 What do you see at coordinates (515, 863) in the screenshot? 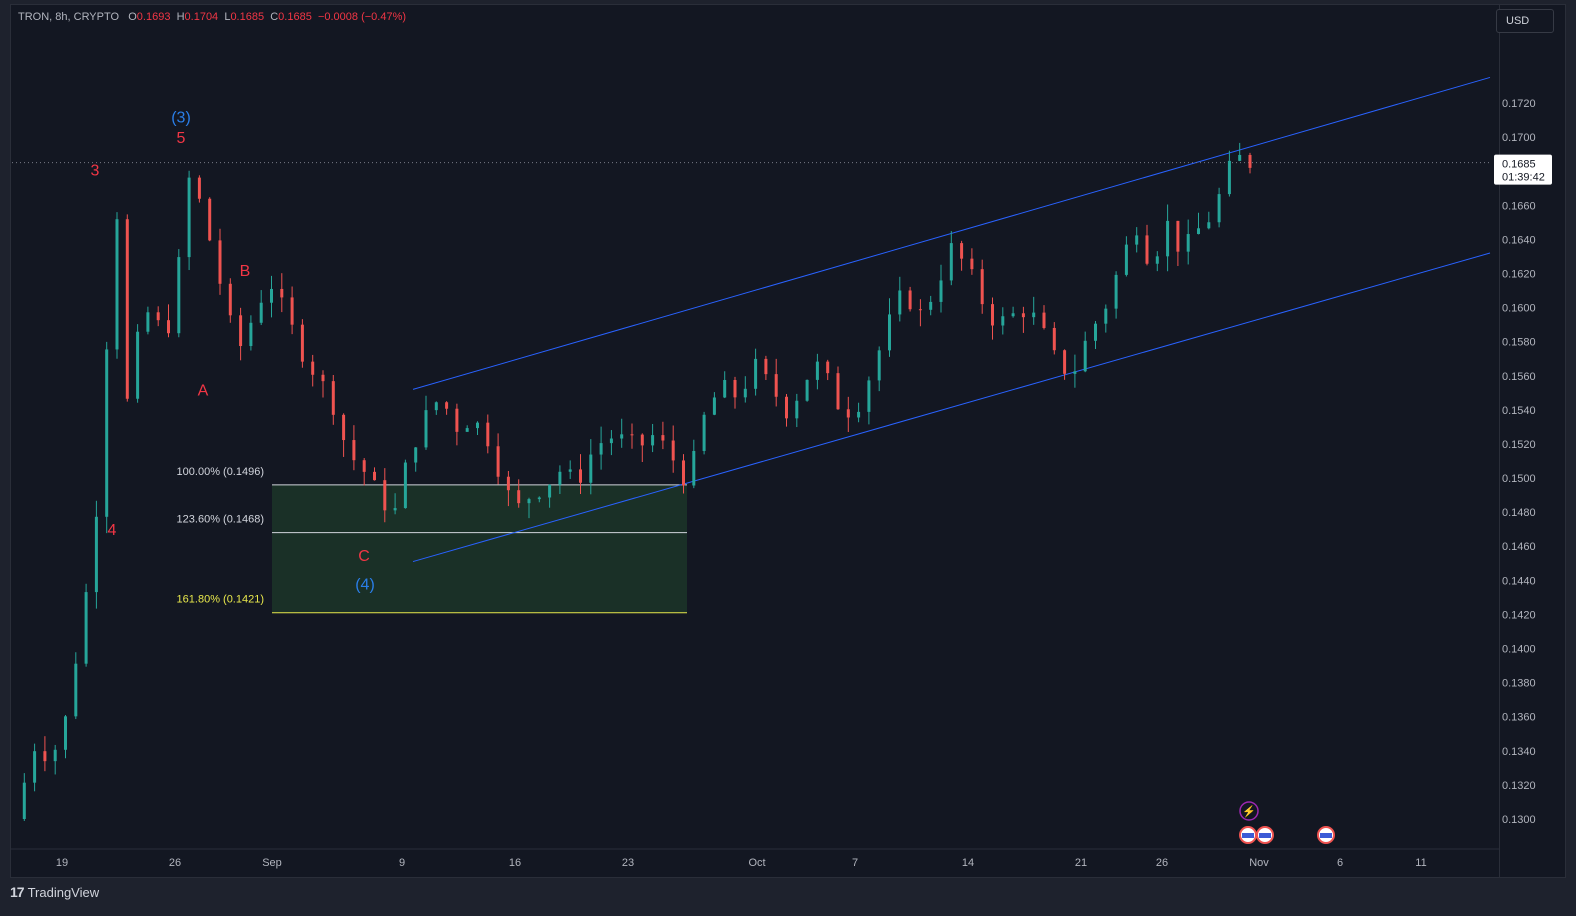
I see `x-tick-label: 16` at bounding box center [515, 863].